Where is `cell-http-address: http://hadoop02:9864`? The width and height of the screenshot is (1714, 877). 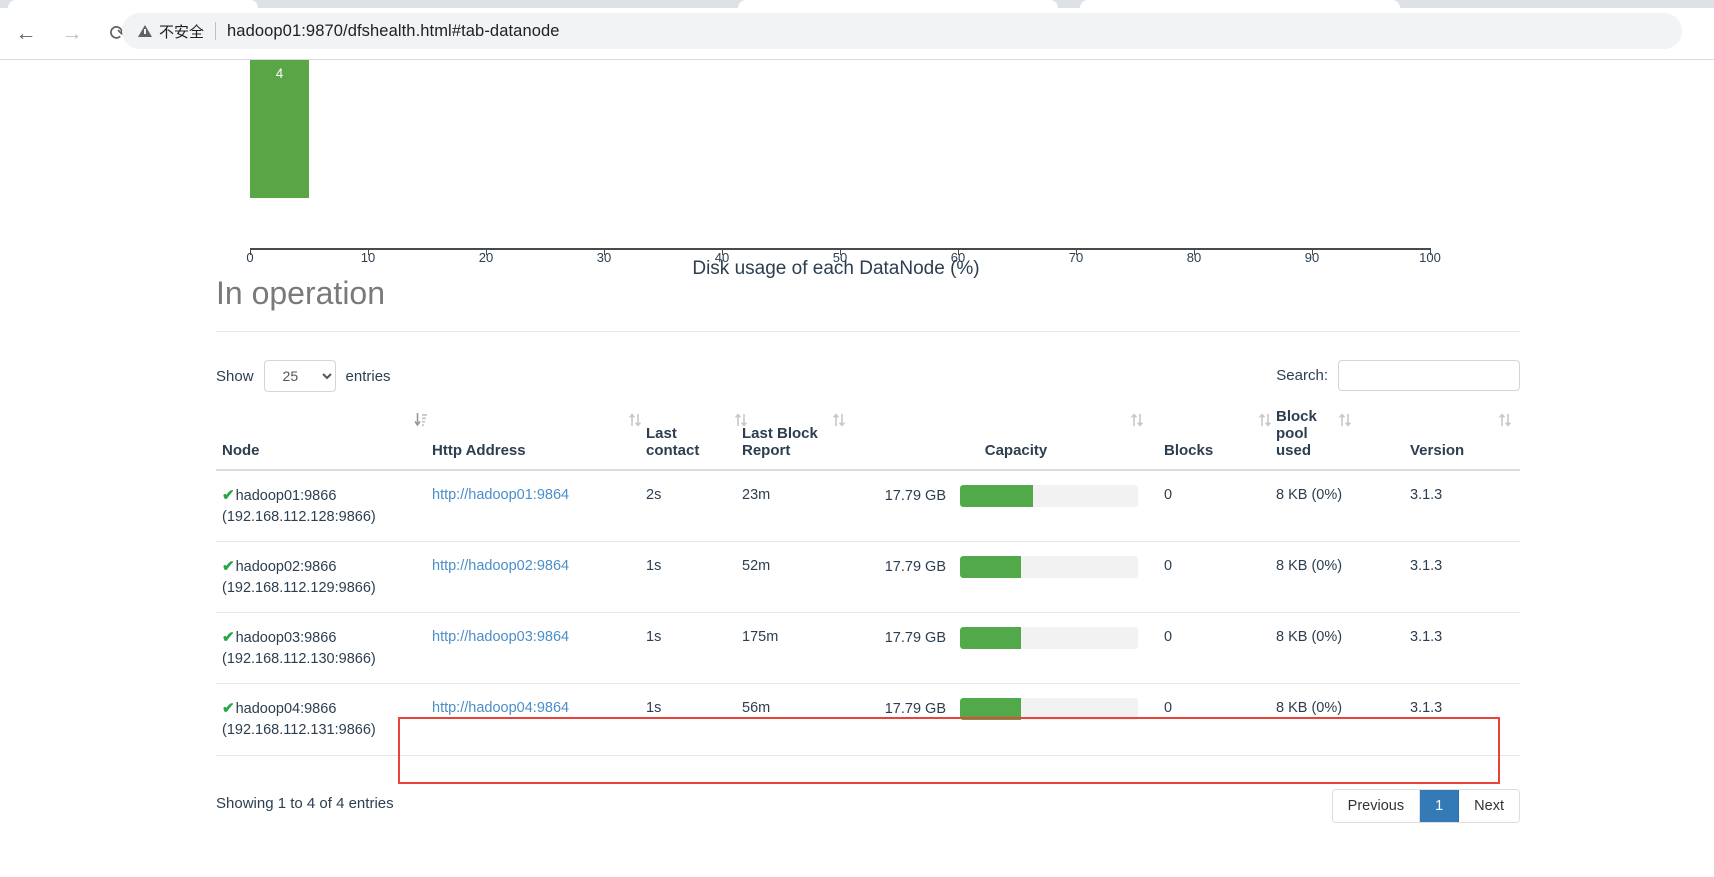 cell-http-address: http://hadoop02:9864 is located at coordinates (539, 577).